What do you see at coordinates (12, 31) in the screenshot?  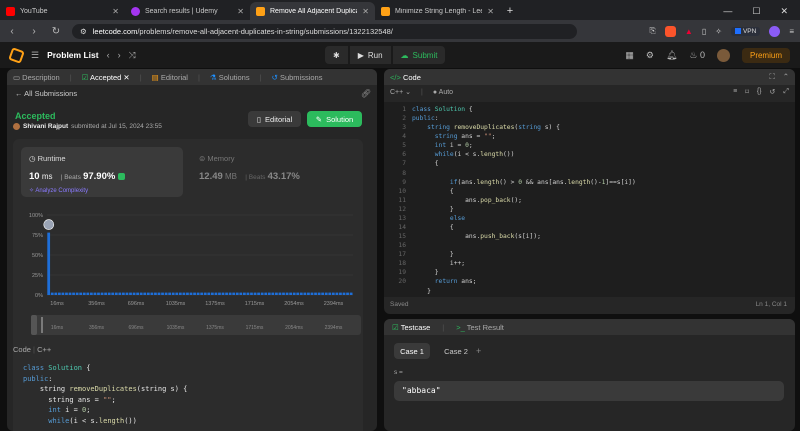 I see `back-arrow-icon: ‹` at bounding box center [12, 31].